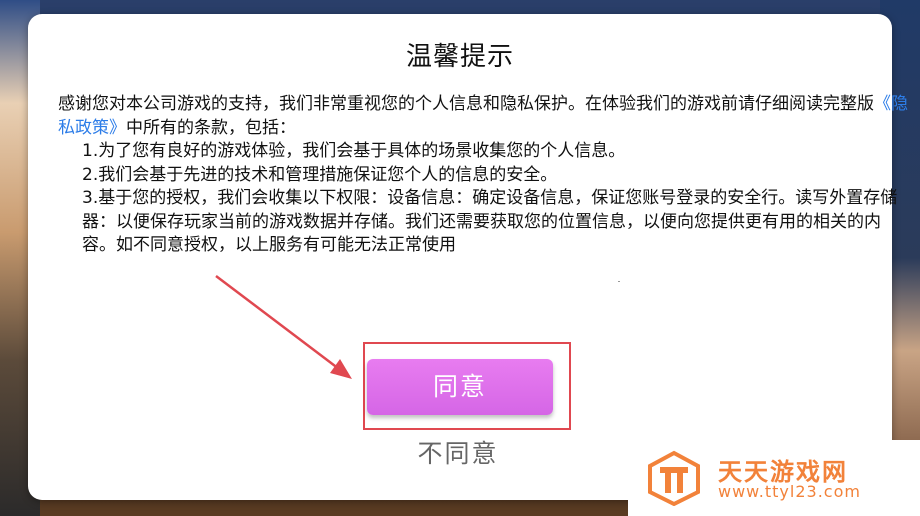 The height and width of the screenshot is (516, 920). Describe the element at coordinates (320, 174) in the screenshot. I see `list-item: 2.我们会基于先进的技术和管理措施保证您个人的信息的安全。` at that location.